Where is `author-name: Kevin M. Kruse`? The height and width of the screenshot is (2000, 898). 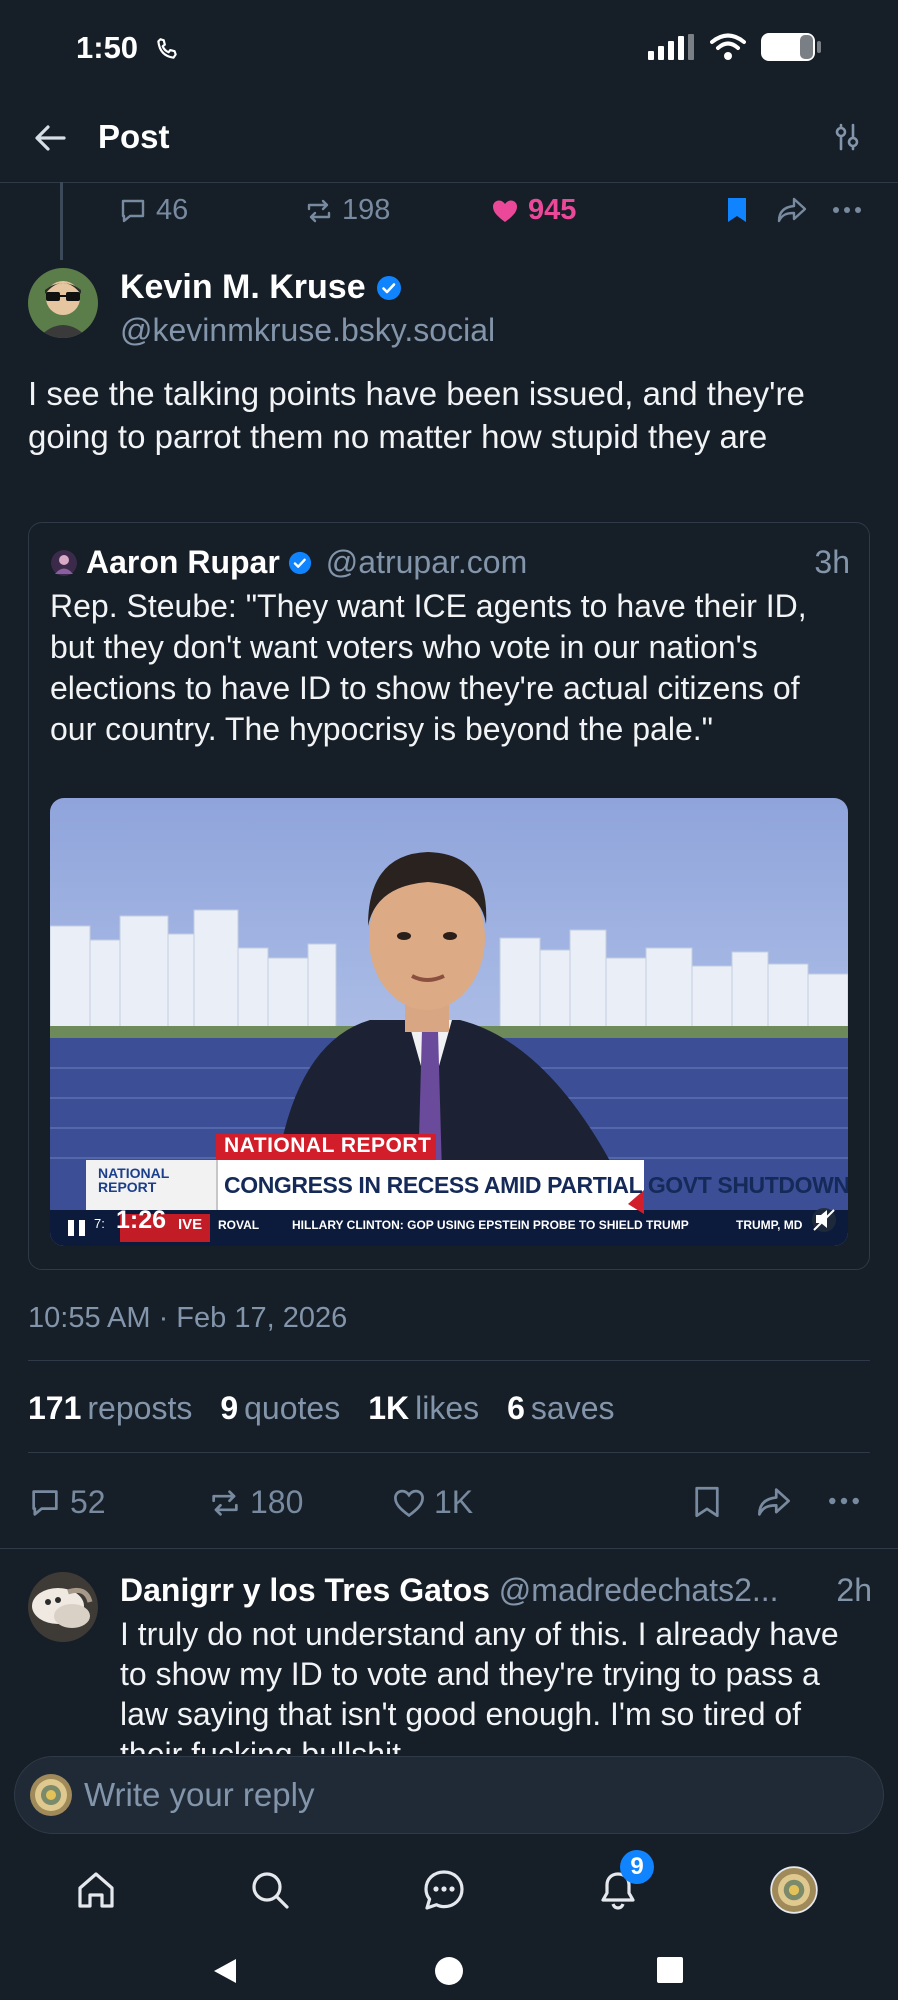 author-name: Kevin M. Kruse is located at coordinates (243, 287).